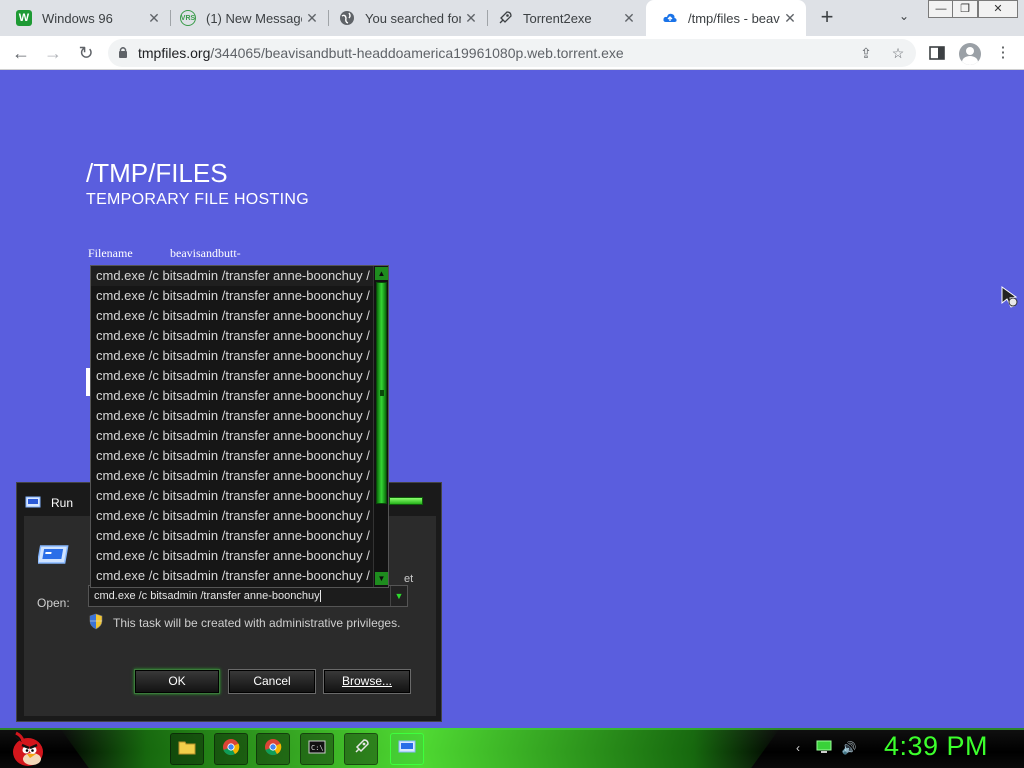 This screenshot has height=768, width=1024. I want to click on site-title: /TMP/FILES, so click(157, 173).